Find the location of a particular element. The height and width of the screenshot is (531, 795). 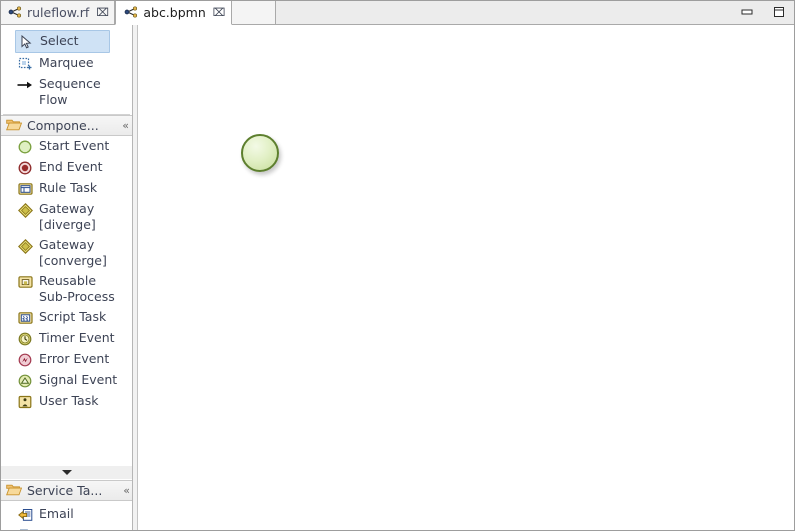

palette-tool-sequence-flow: Sequence Flow is located at coordinates (66, 92).